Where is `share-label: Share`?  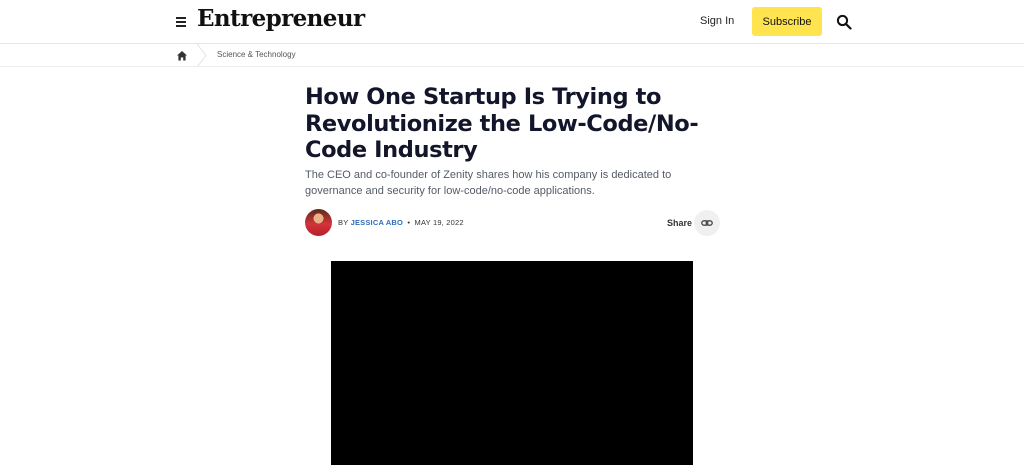 share-label: Share is located at coordinates (679, 223).